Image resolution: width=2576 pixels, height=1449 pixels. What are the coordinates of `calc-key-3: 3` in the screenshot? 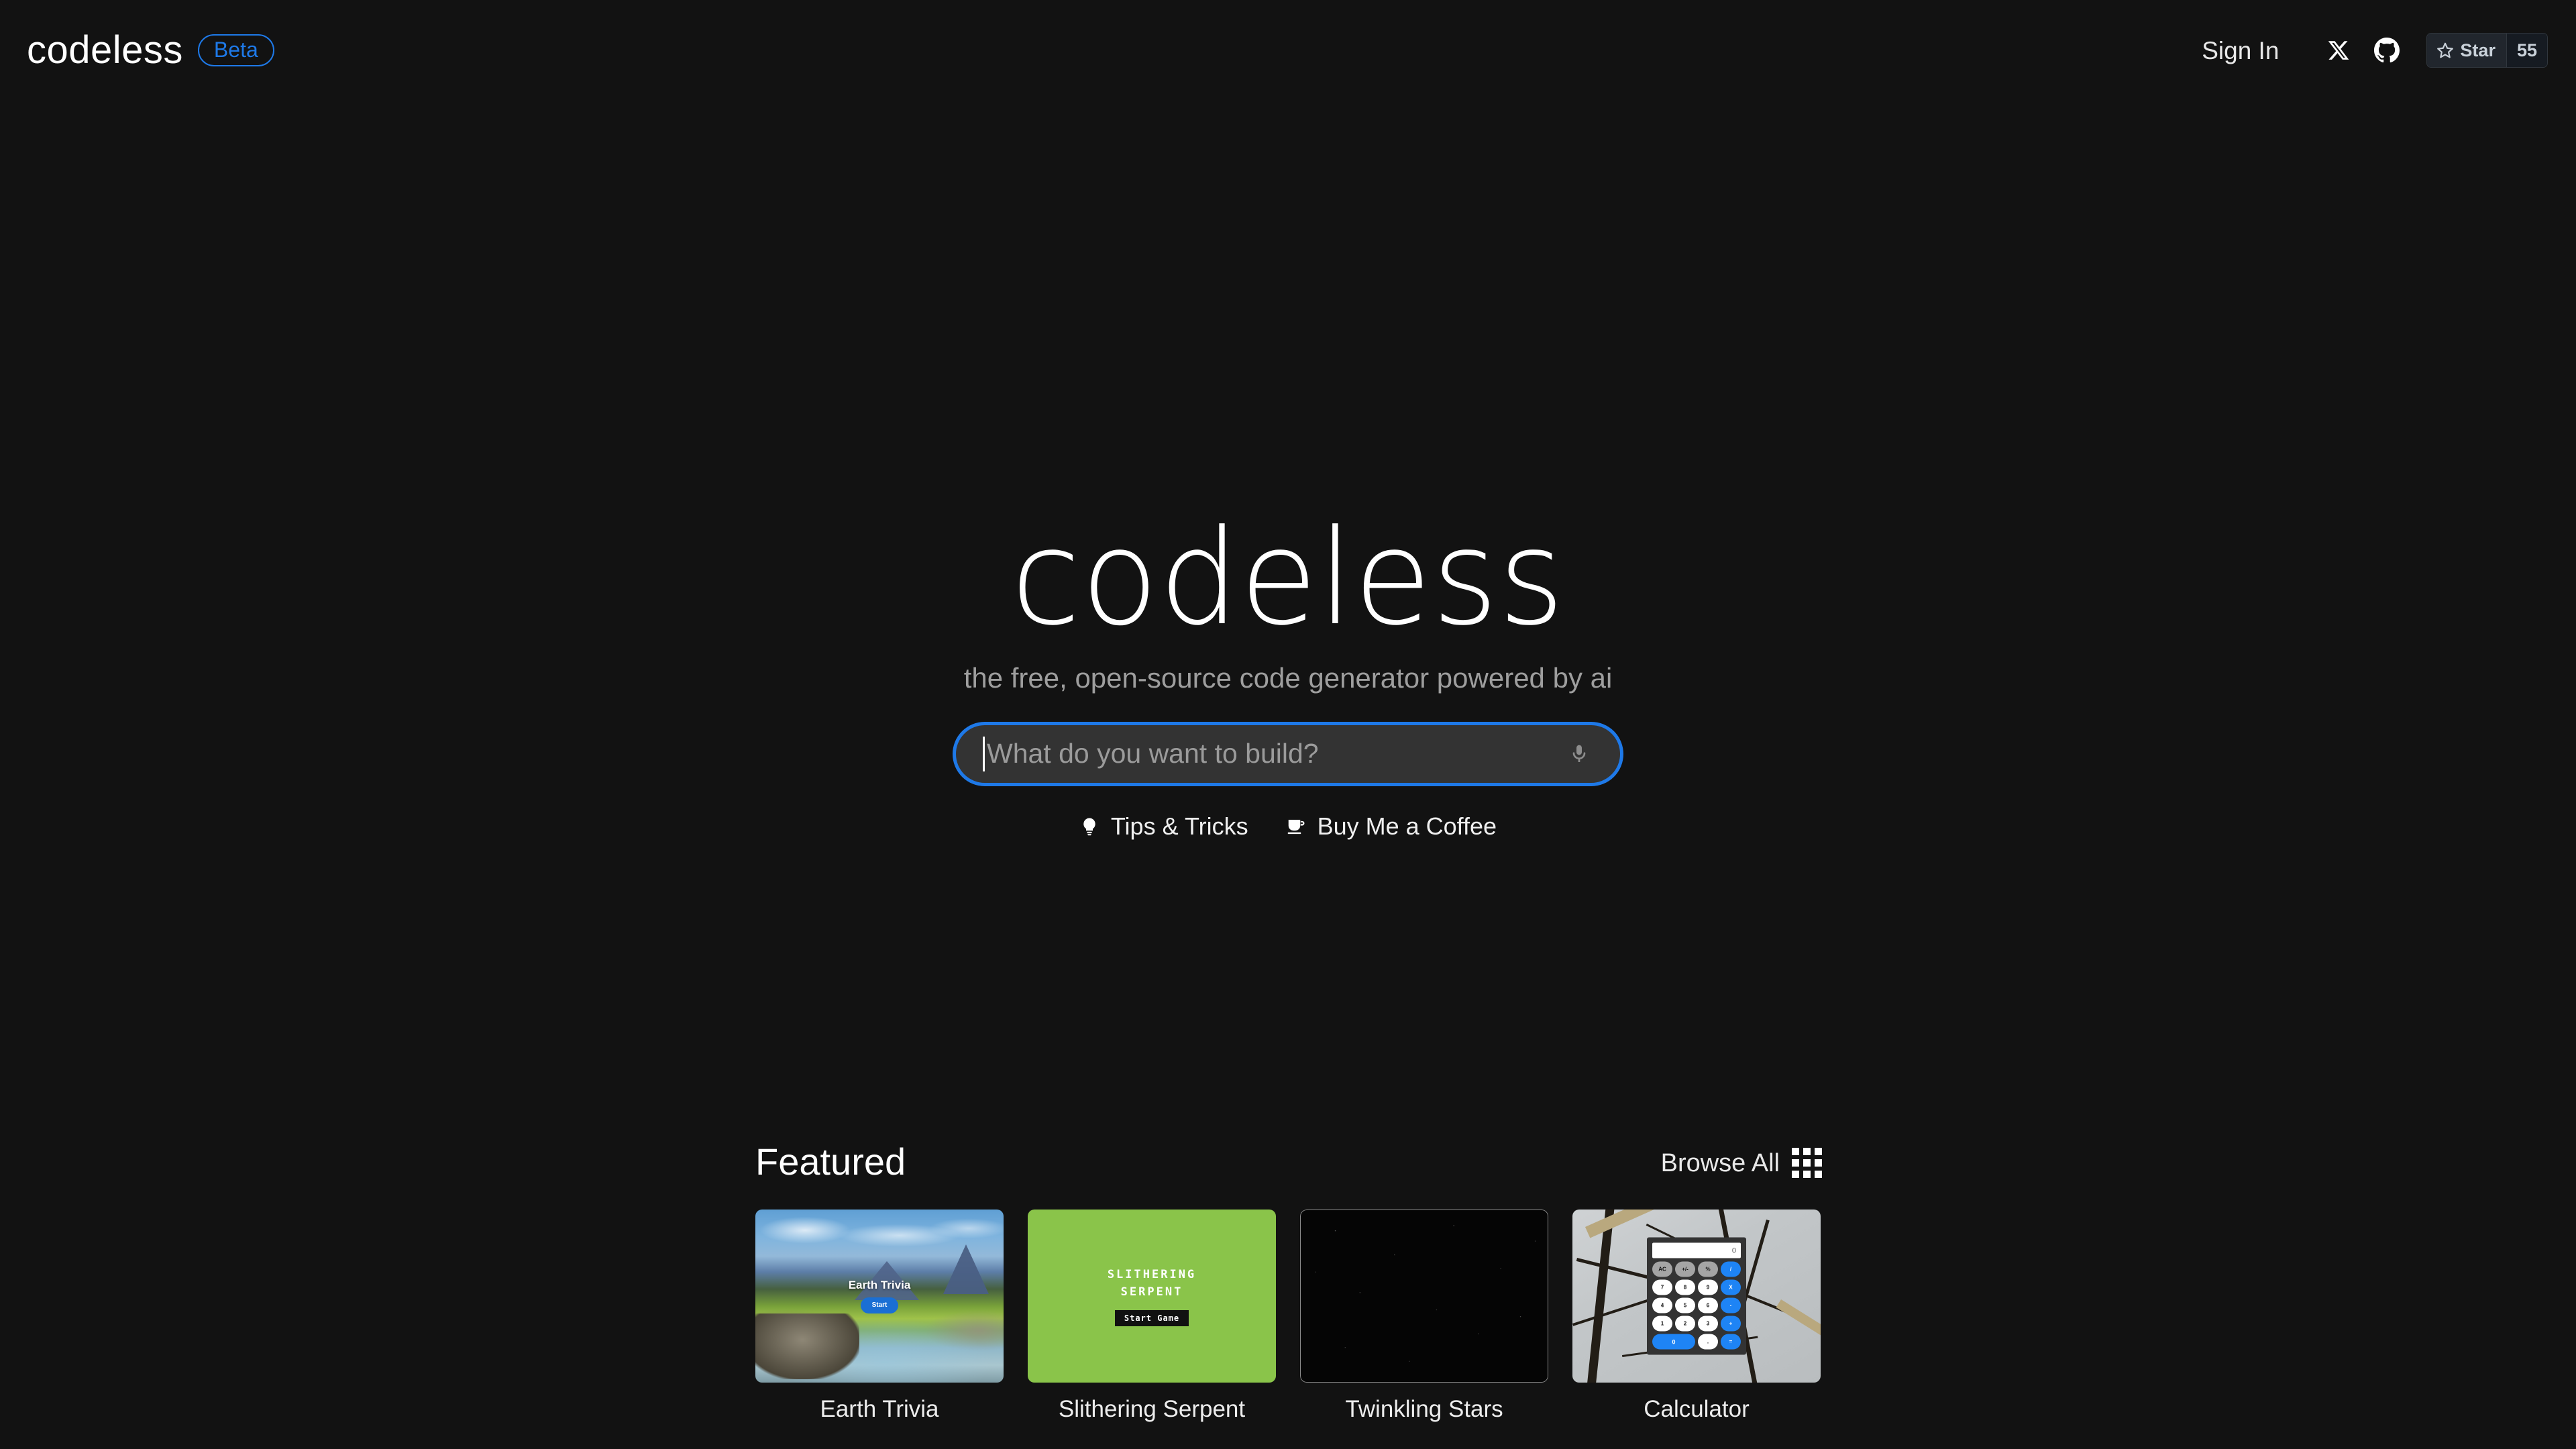 It's located at (1708, 1324).